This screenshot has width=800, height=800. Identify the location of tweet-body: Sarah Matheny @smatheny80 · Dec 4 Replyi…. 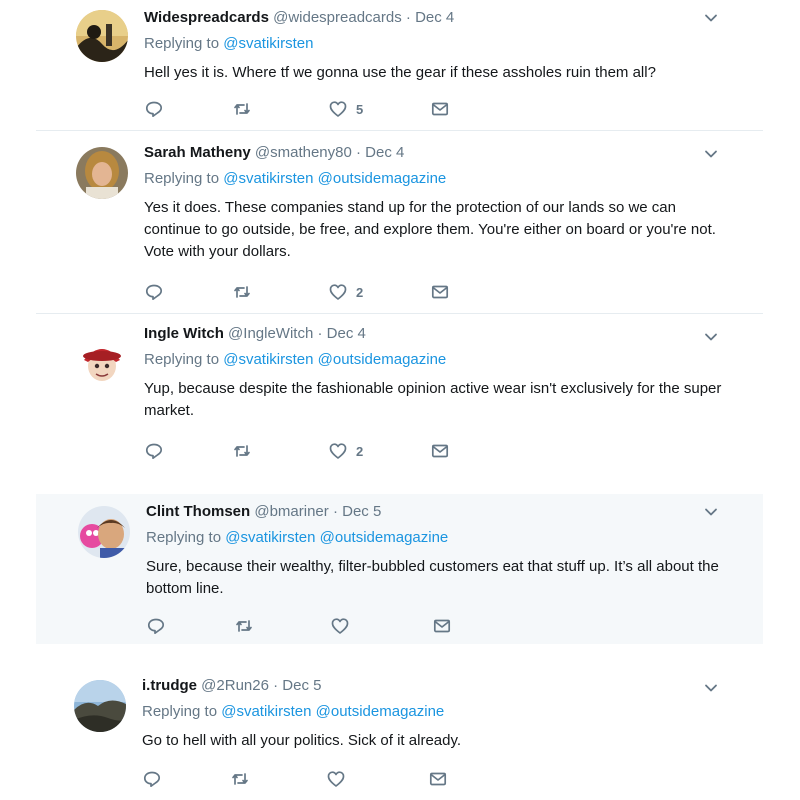
(433, 197).